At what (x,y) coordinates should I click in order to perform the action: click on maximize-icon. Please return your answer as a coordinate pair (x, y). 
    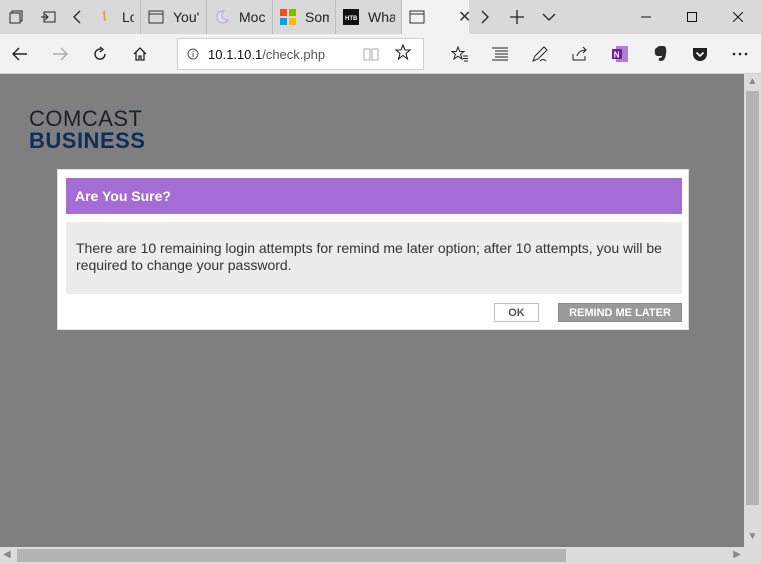
    Looking at the image, I should click on (692, 17).